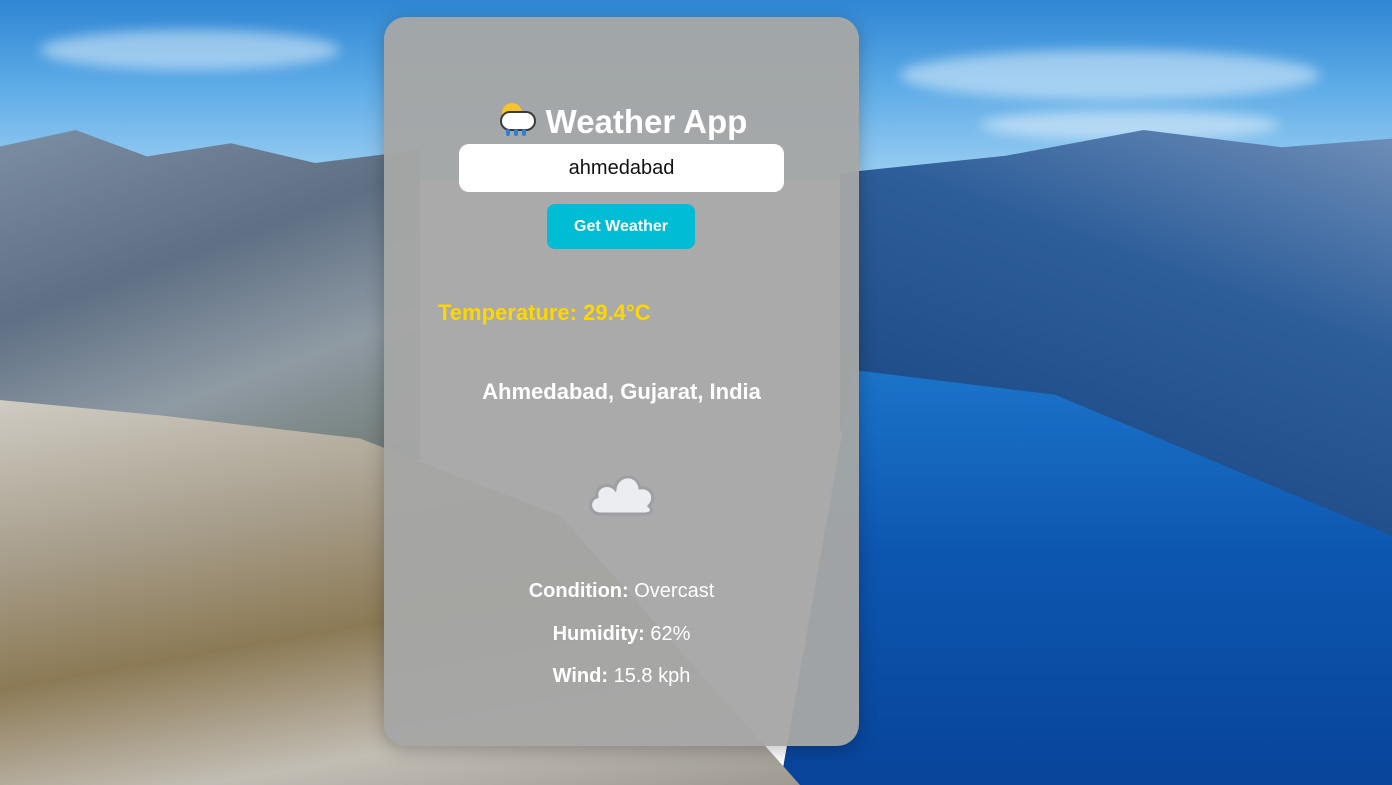 Image resolution: width=1392 pixels, height=785 pixels. I want to click on condition-label: Condition:, so click(578, 591).